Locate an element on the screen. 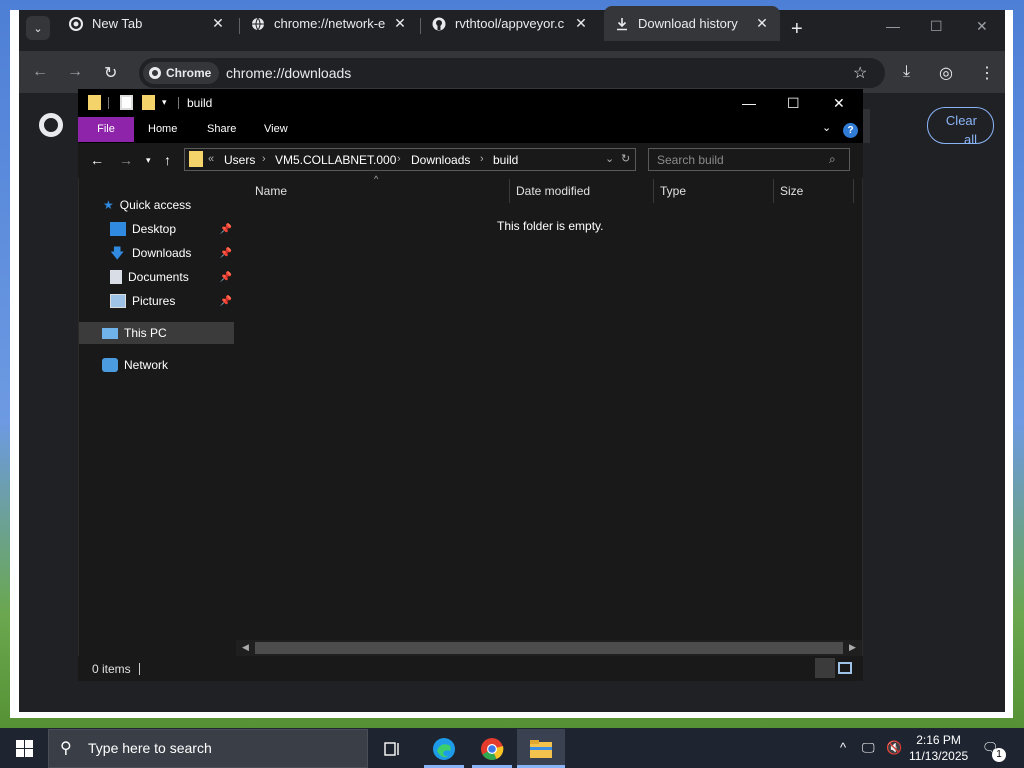  tab-view: View is located at coordinates (276, 129).